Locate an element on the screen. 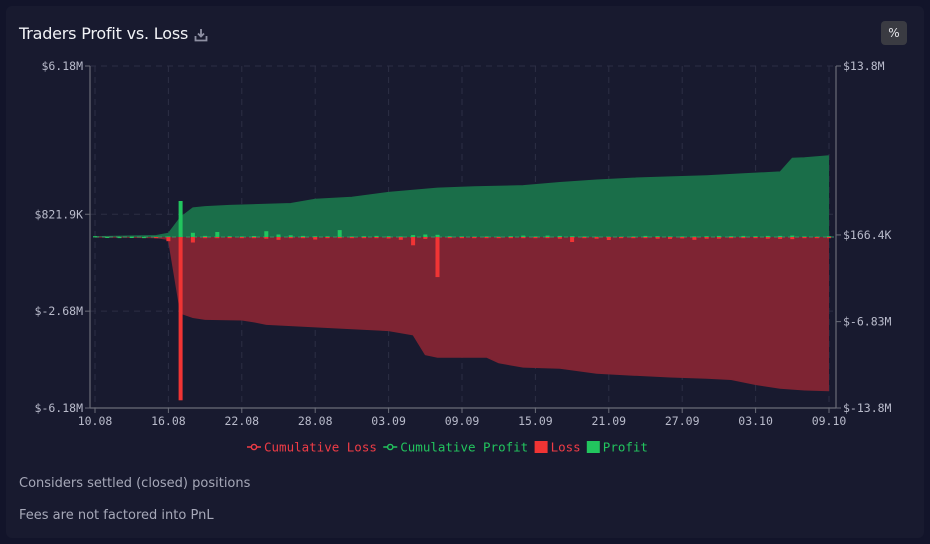  right-tick-label: $13.8M is located at coordinates (864, 66).